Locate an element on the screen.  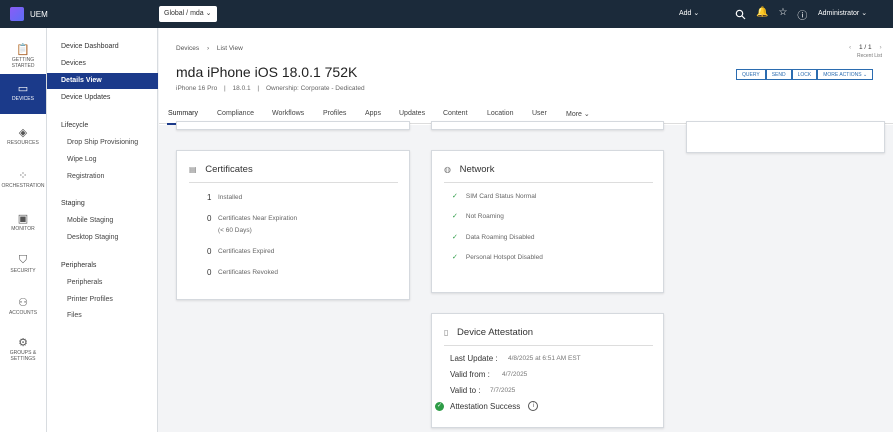
network-row: ✓ Data Roaming Disabled is located at coordinates (493, 237).